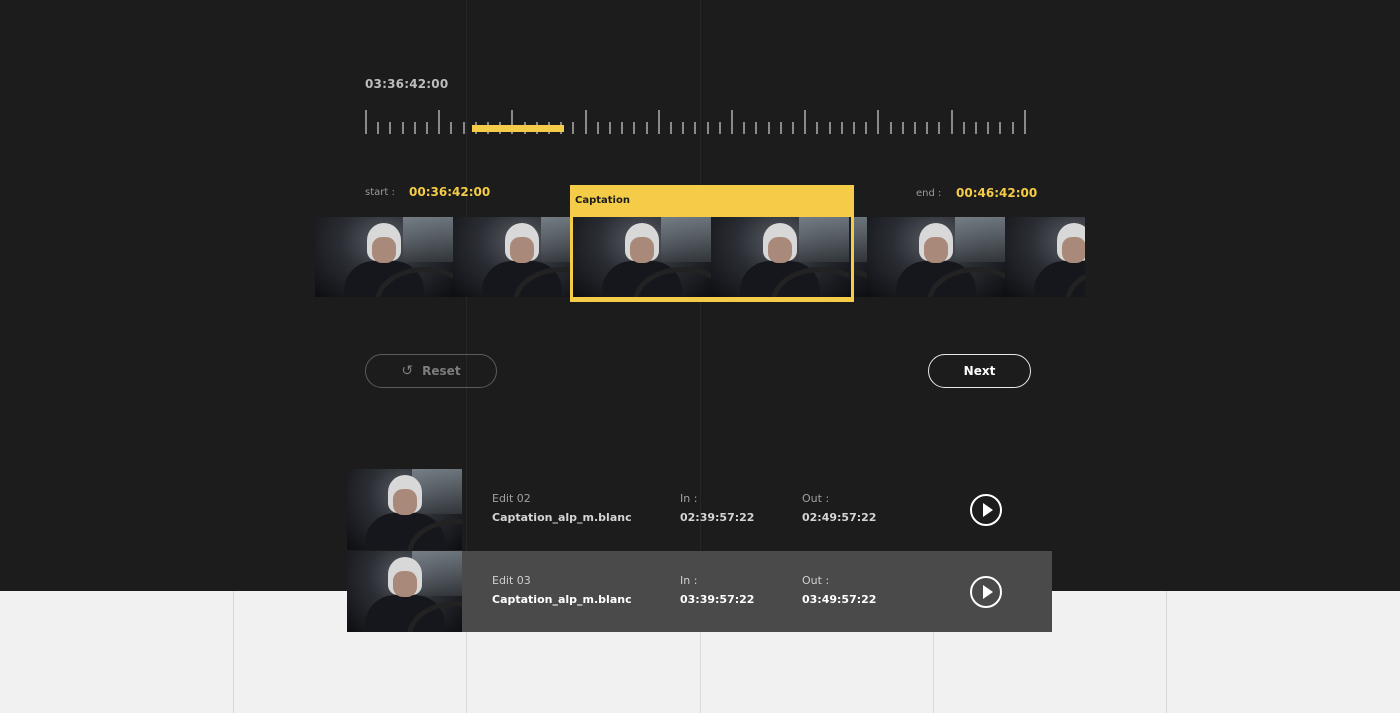 The width and height of the screenshot is (1400, 713). What do you see at coordinates (441, 371) in the screenshot?
I see `reset-label: Reset` at bounding box center [441, 371].